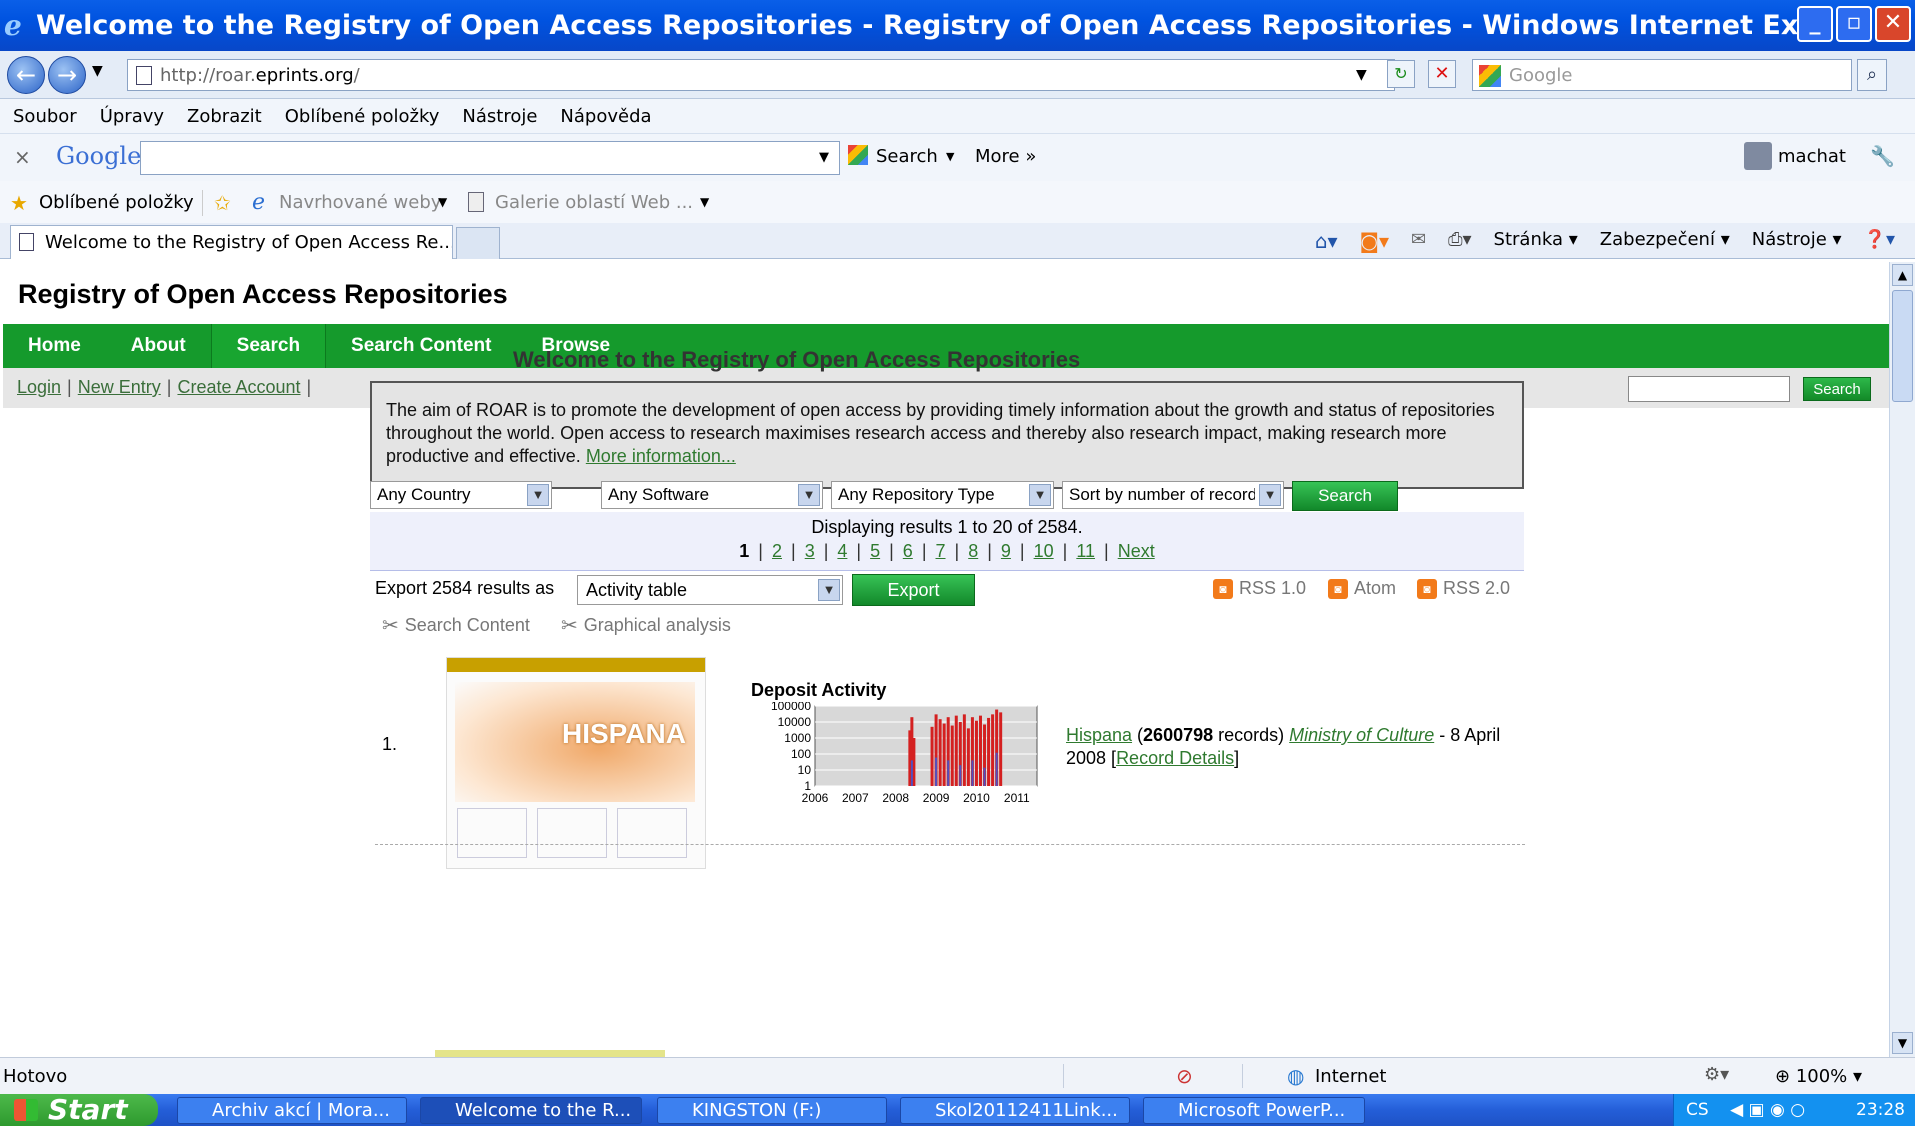 The width and height of the screenshot is (1915, 1126). I want to click on print-icon: ⎙▾, so click(1459, 241).